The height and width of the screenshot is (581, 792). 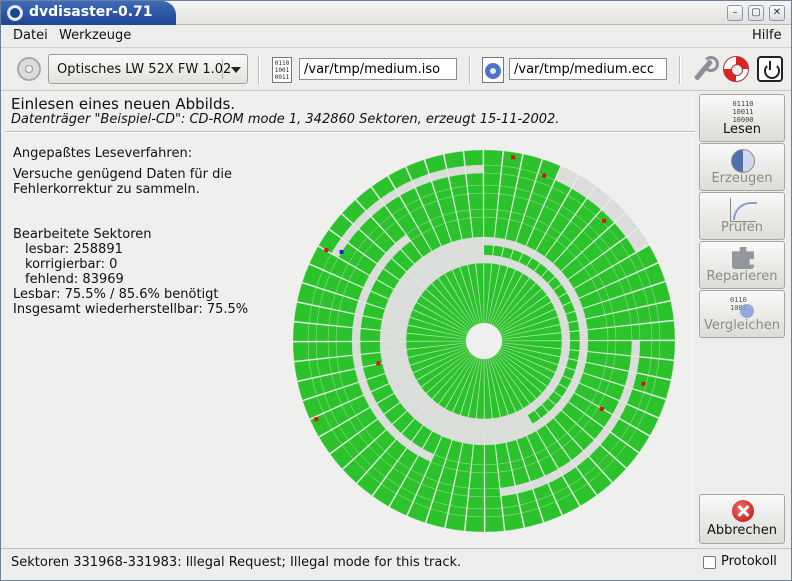 What do you see at coordinates (30, 35) in the screenshot?
I see `menu-datei: Datei` at bounding box center [30, 35].